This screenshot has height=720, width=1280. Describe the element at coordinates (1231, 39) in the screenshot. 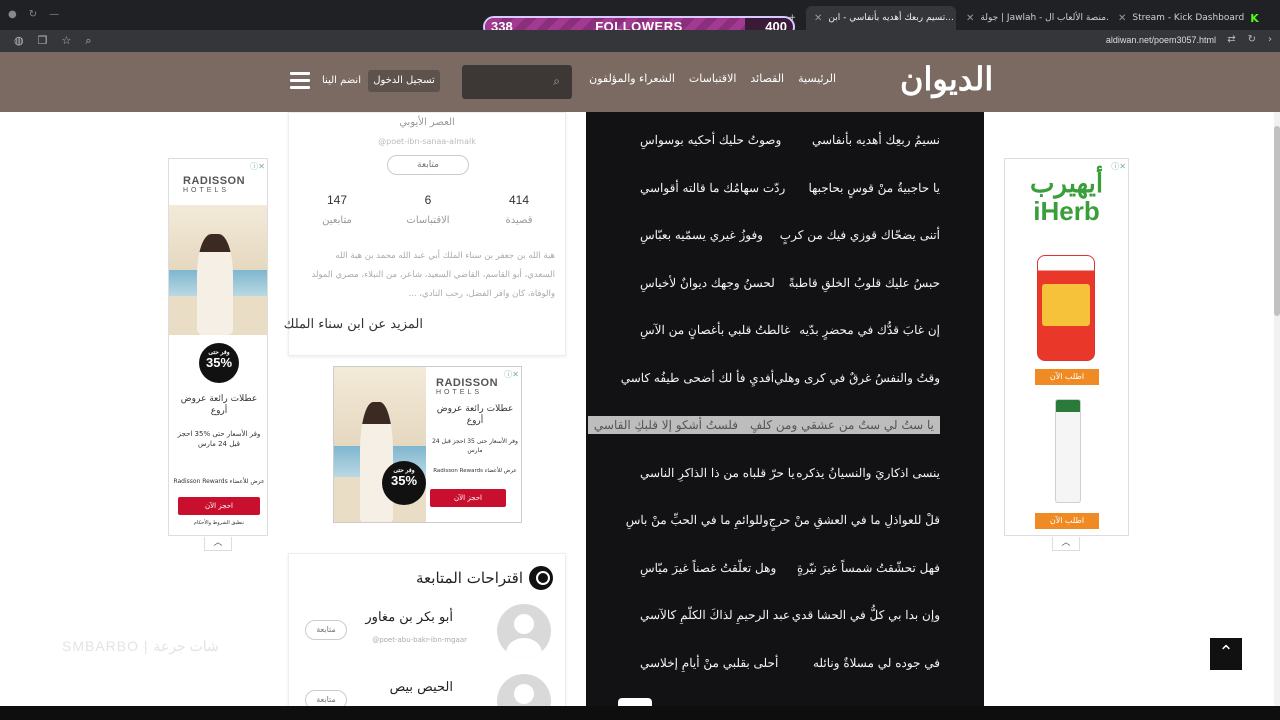

I see `settings-icon: ⇄` at that location.